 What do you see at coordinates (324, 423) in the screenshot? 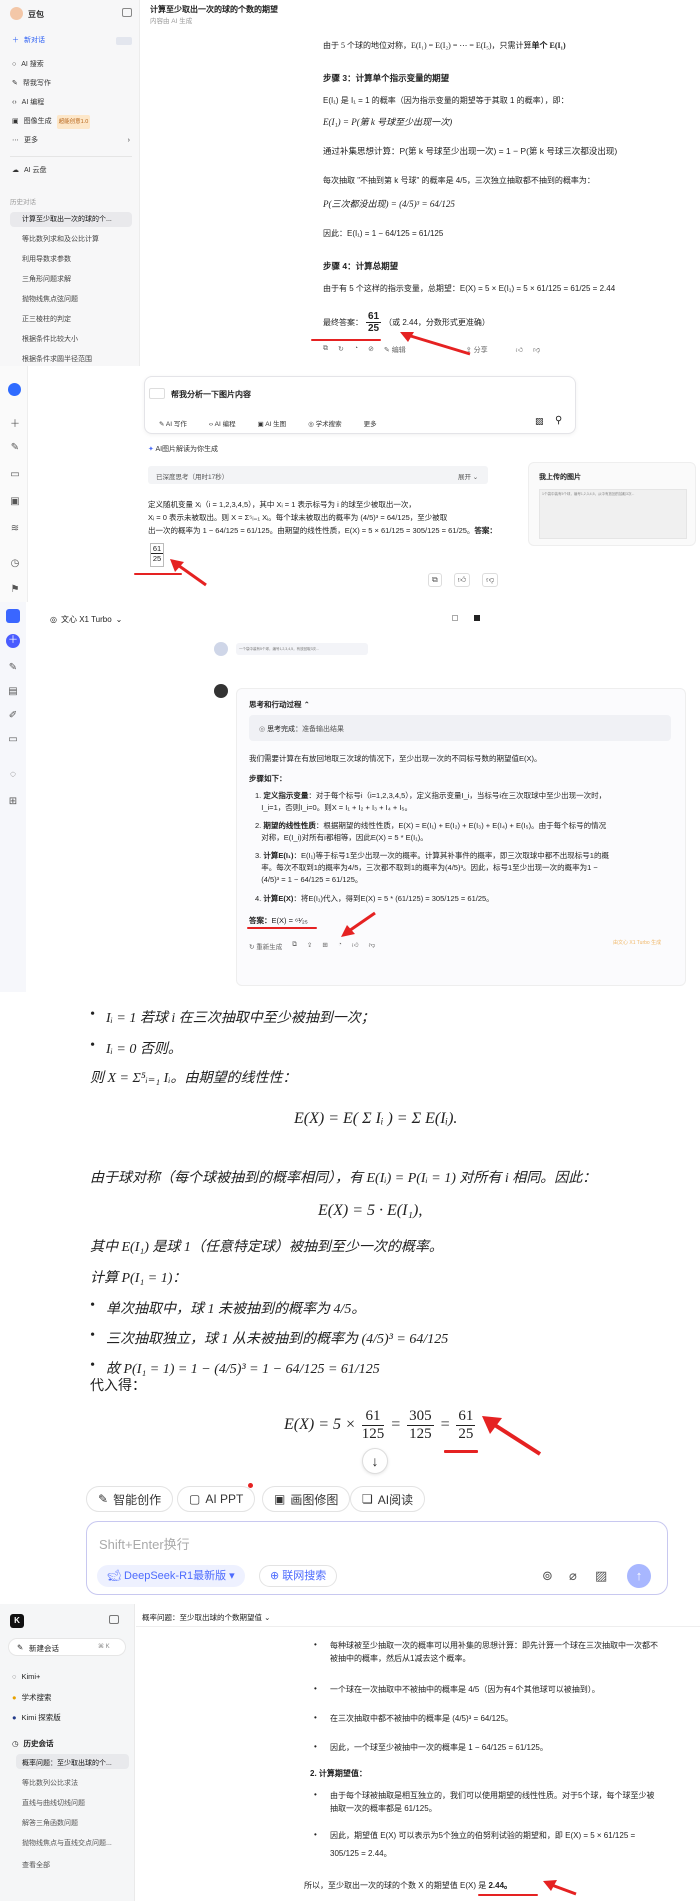
I see `tool-scholar: ◎ 学术搜索` at bounding box center [324, 423].